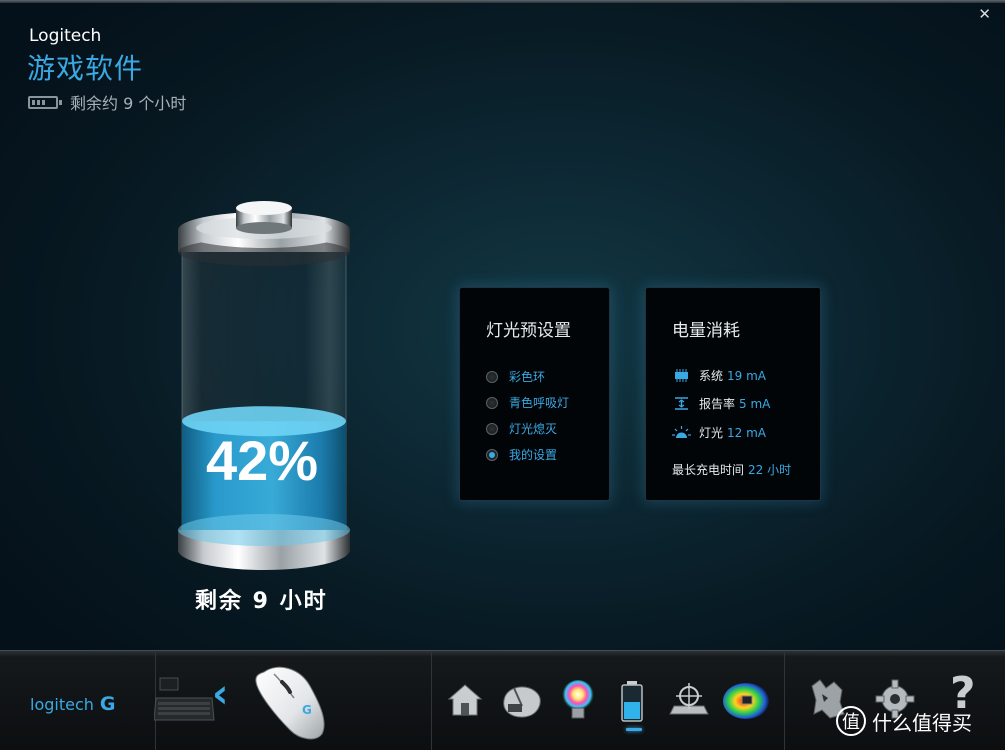  What do you see at coordinates (107, 704) in the screenshot?
I see `logitech-g-icon: G` at bounding box center [107, 704].